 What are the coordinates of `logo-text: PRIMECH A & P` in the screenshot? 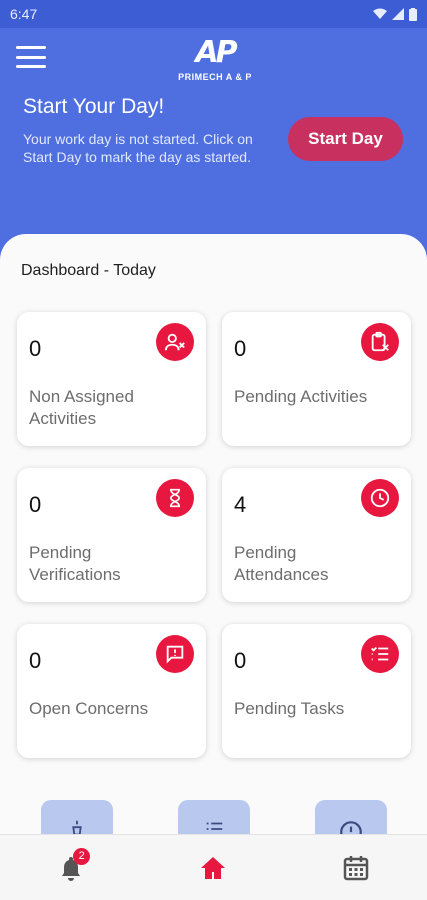 It's located at (215, 77).